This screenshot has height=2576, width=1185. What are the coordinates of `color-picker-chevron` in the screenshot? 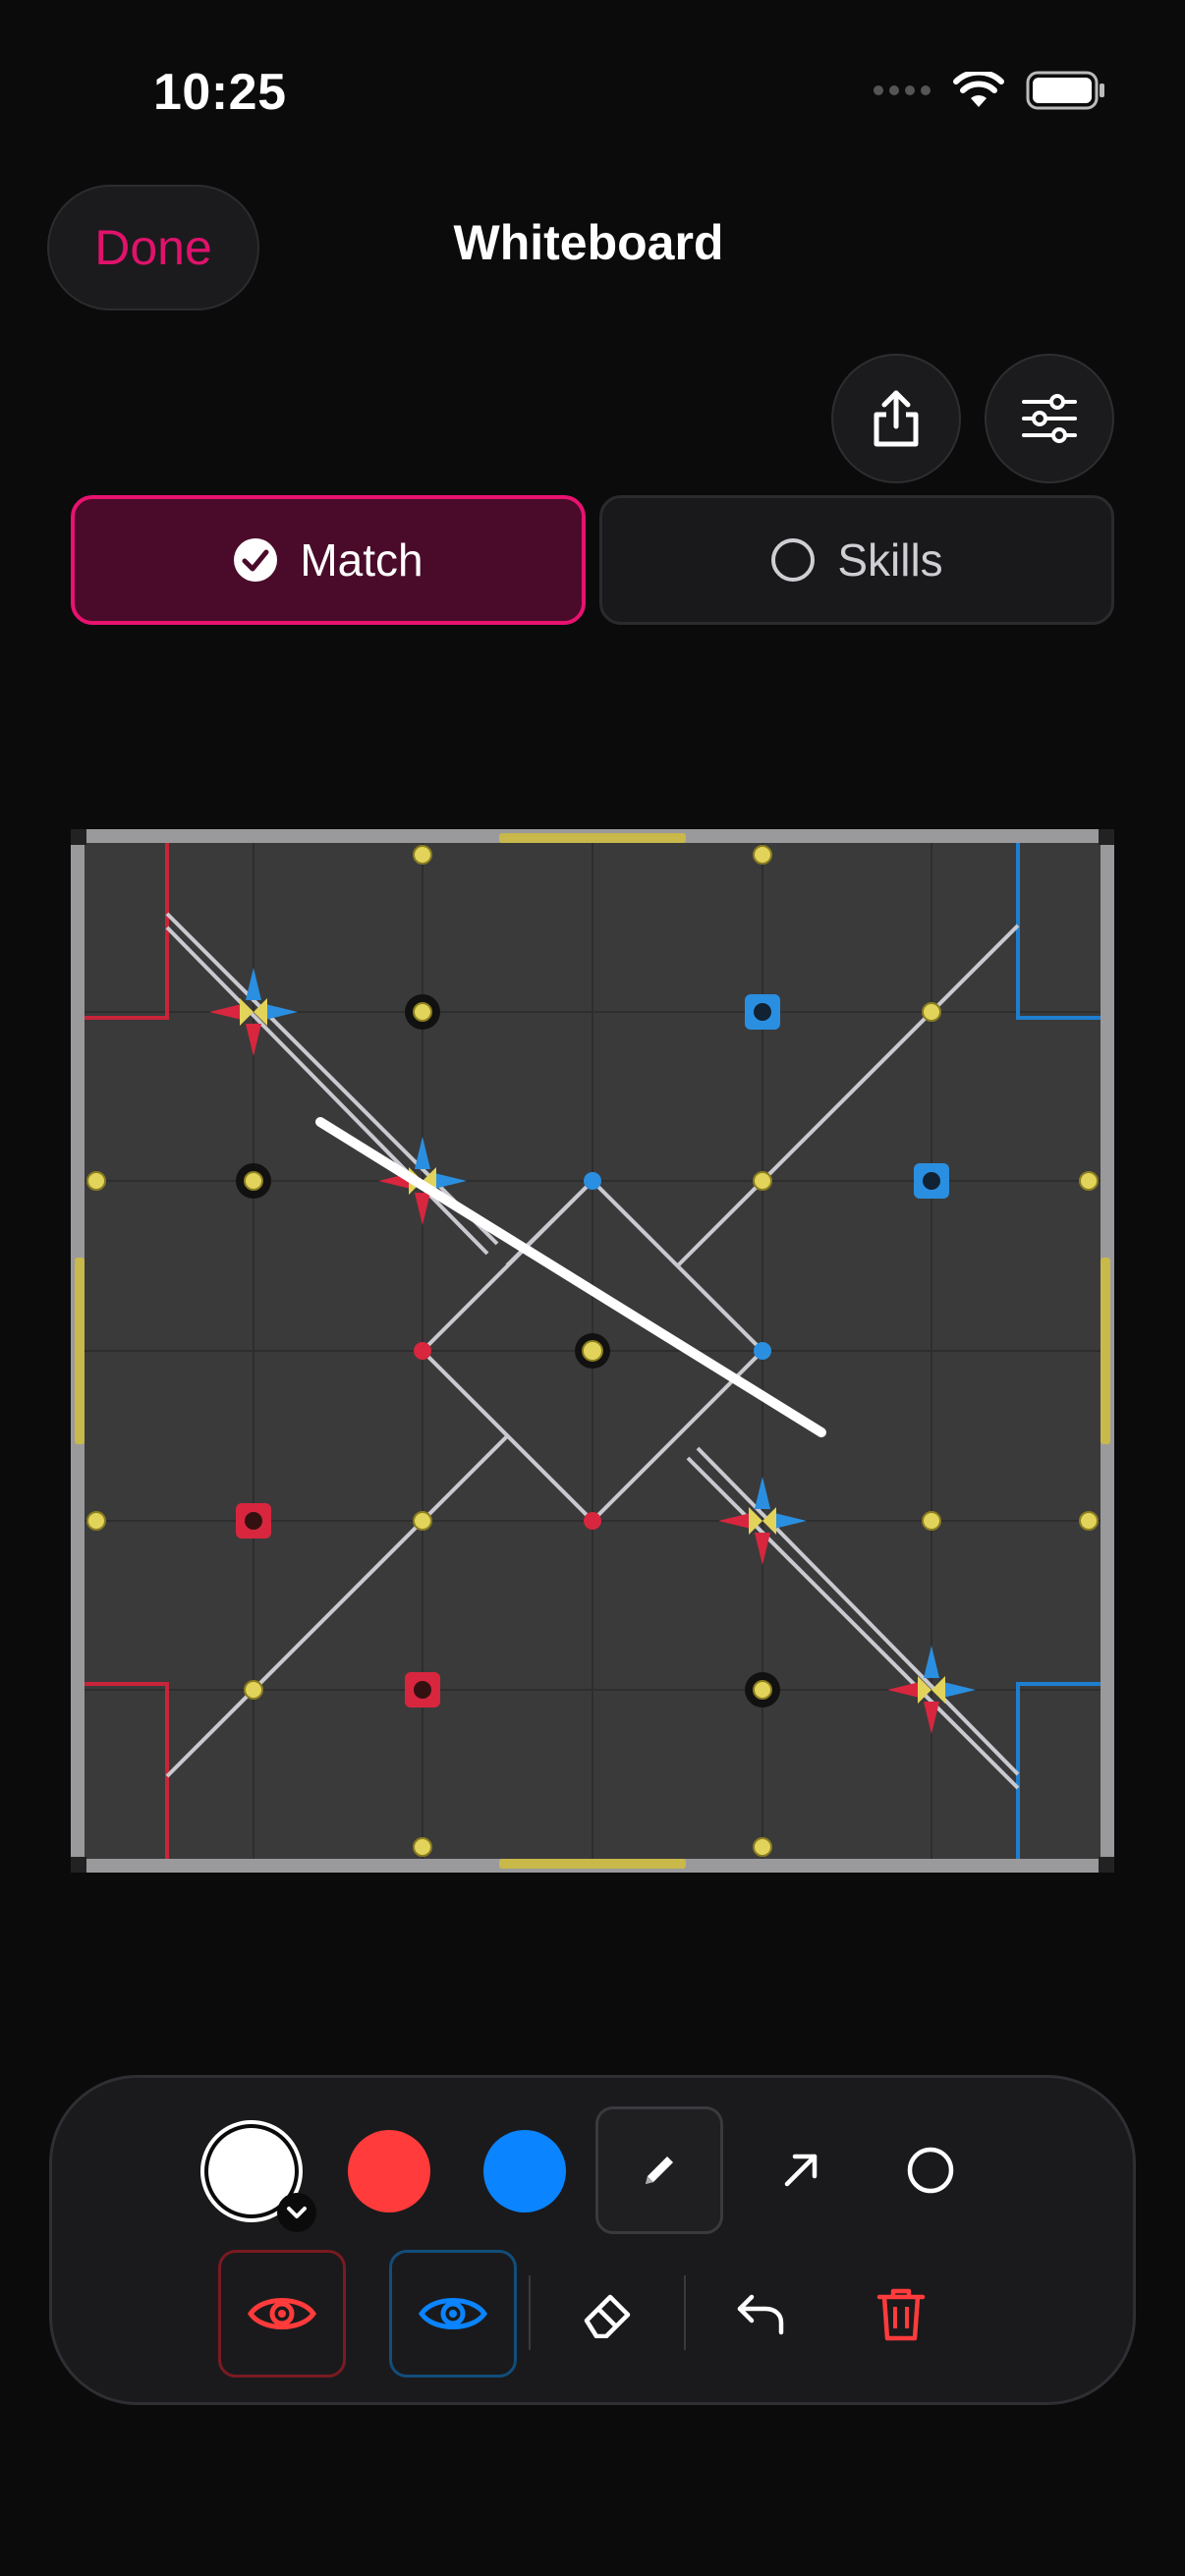 It's located at (296, 2212).